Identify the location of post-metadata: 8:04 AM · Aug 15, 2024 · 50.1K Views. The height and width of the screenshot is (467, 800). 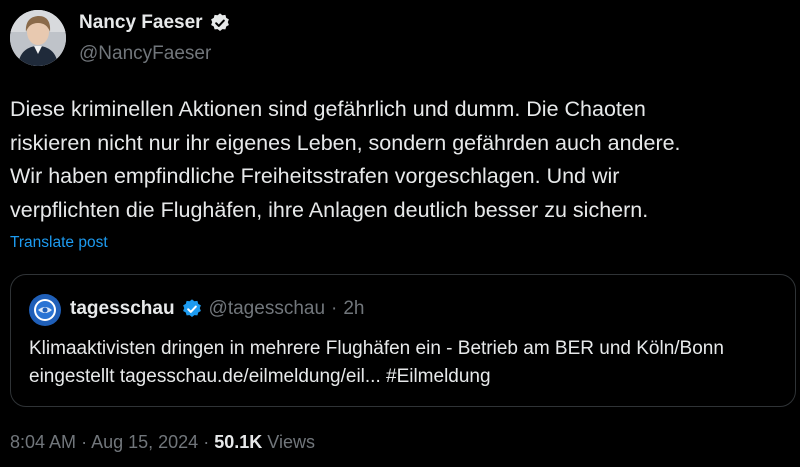
(162, 442).